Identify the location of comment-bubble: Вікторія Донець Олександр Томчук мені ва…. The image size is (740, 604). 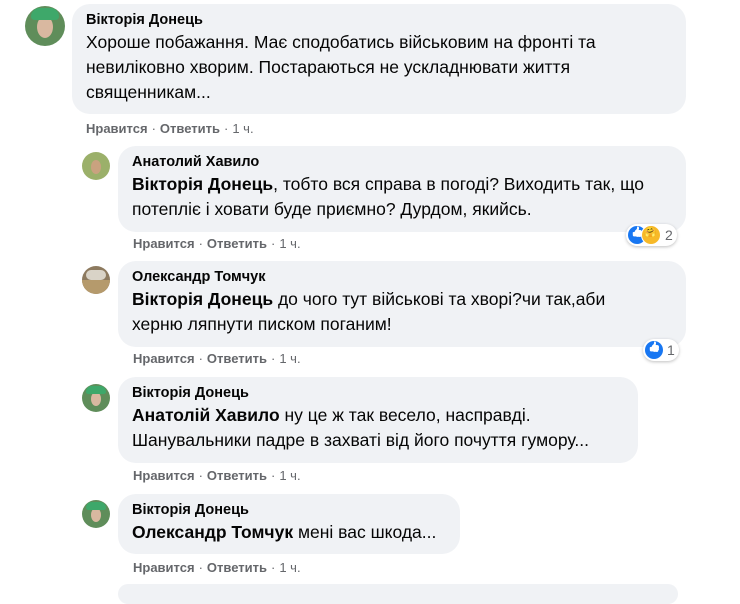
(289, 524).